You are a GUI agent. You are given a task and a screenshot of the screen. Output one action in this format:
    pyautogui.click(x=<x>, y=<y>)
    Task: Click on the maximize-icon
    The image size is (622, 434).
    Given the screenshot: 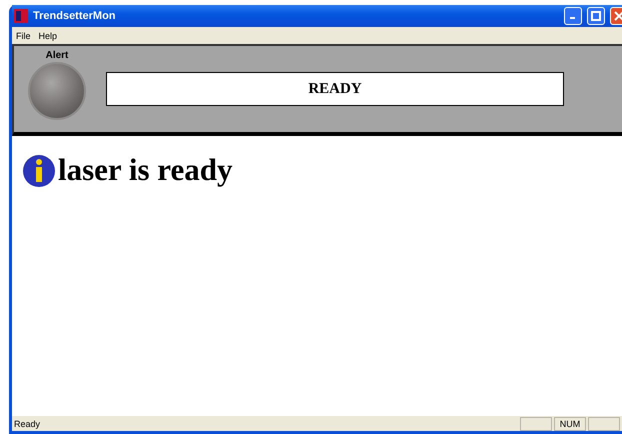 What is the action you would take?
    pyautogui.click(x=596, y=16)
    